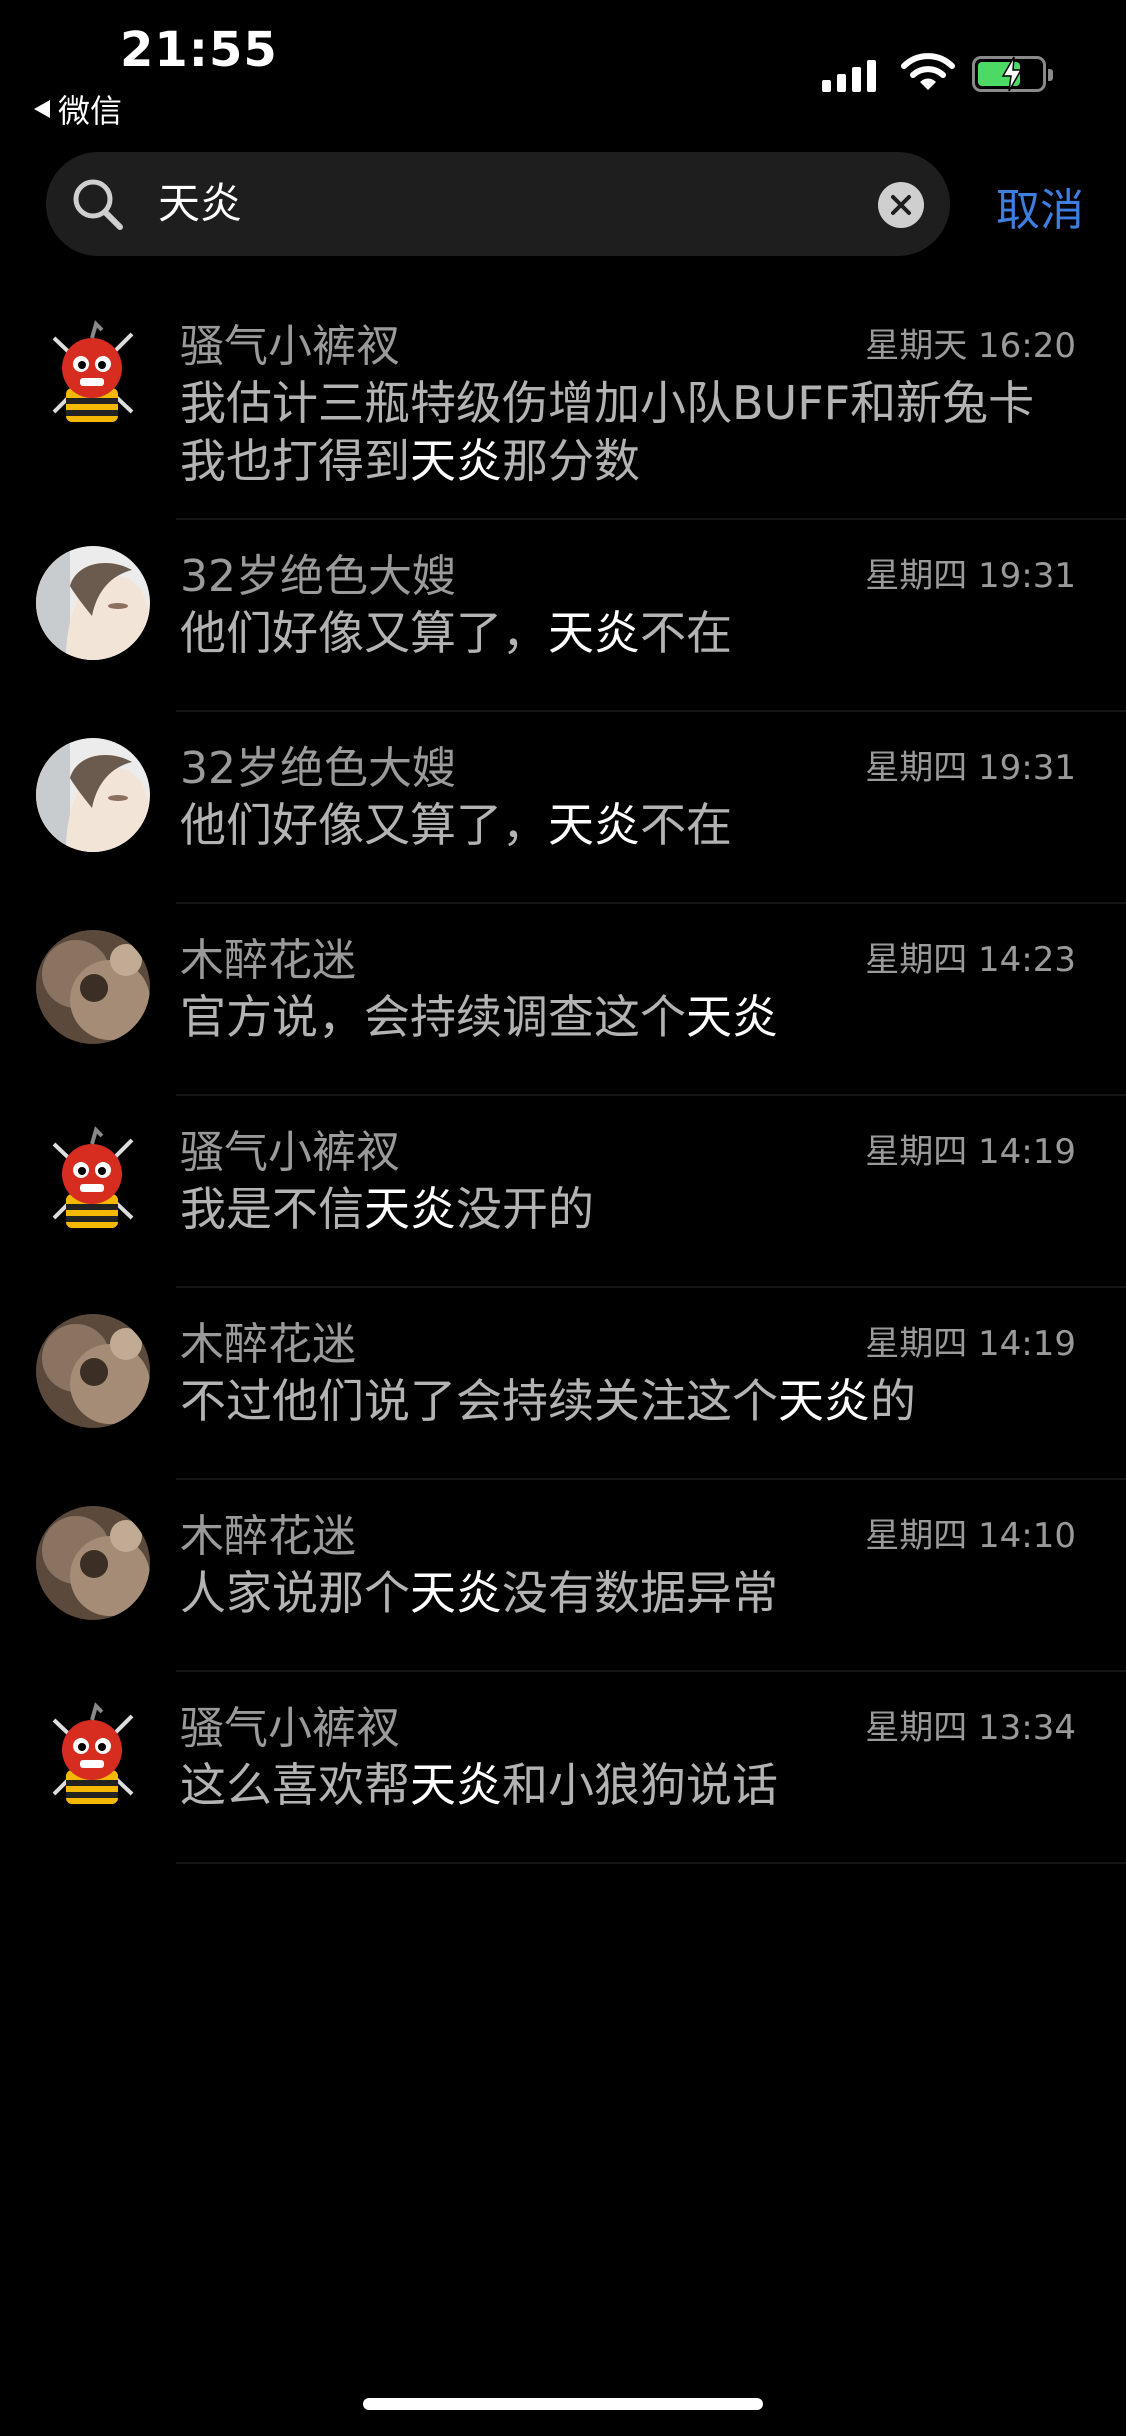 The width and height of the screenshot is (1126, 2436). I want to click on snippet-after: 没有数据异常, so click(640, 1593).